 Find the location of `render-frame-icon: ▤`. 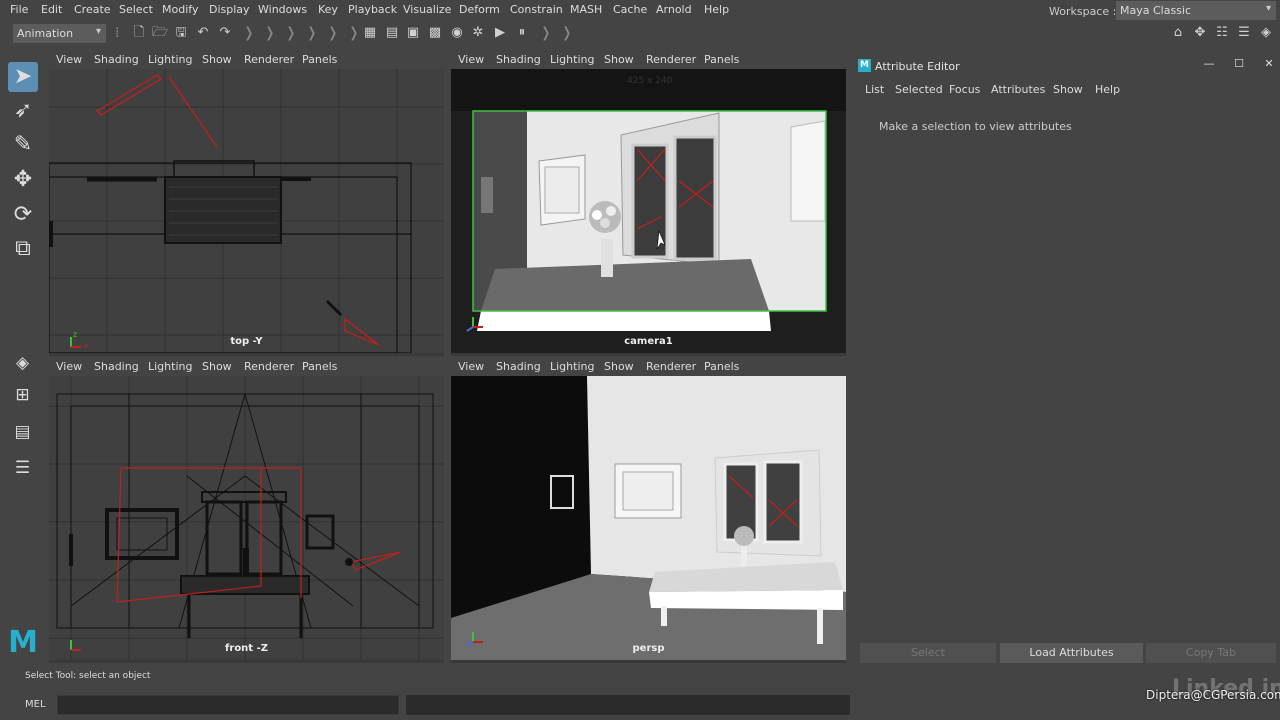

render-frame-icon: ▤ is located at coordinates (392, 33).